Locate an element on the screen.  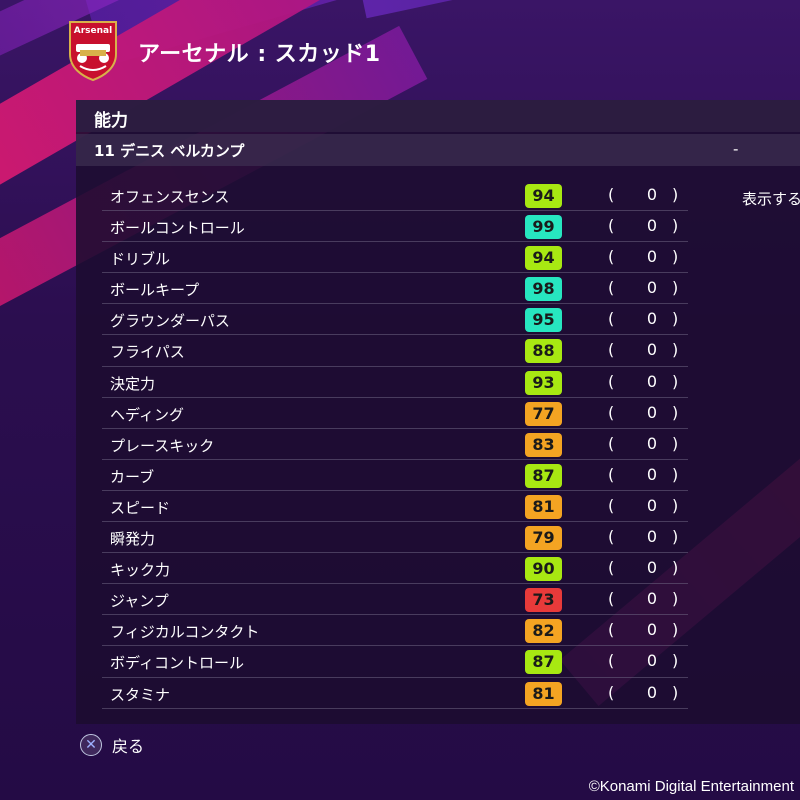
stat-row: ヘディング 77 (0) is located at coordinates (395, 413).